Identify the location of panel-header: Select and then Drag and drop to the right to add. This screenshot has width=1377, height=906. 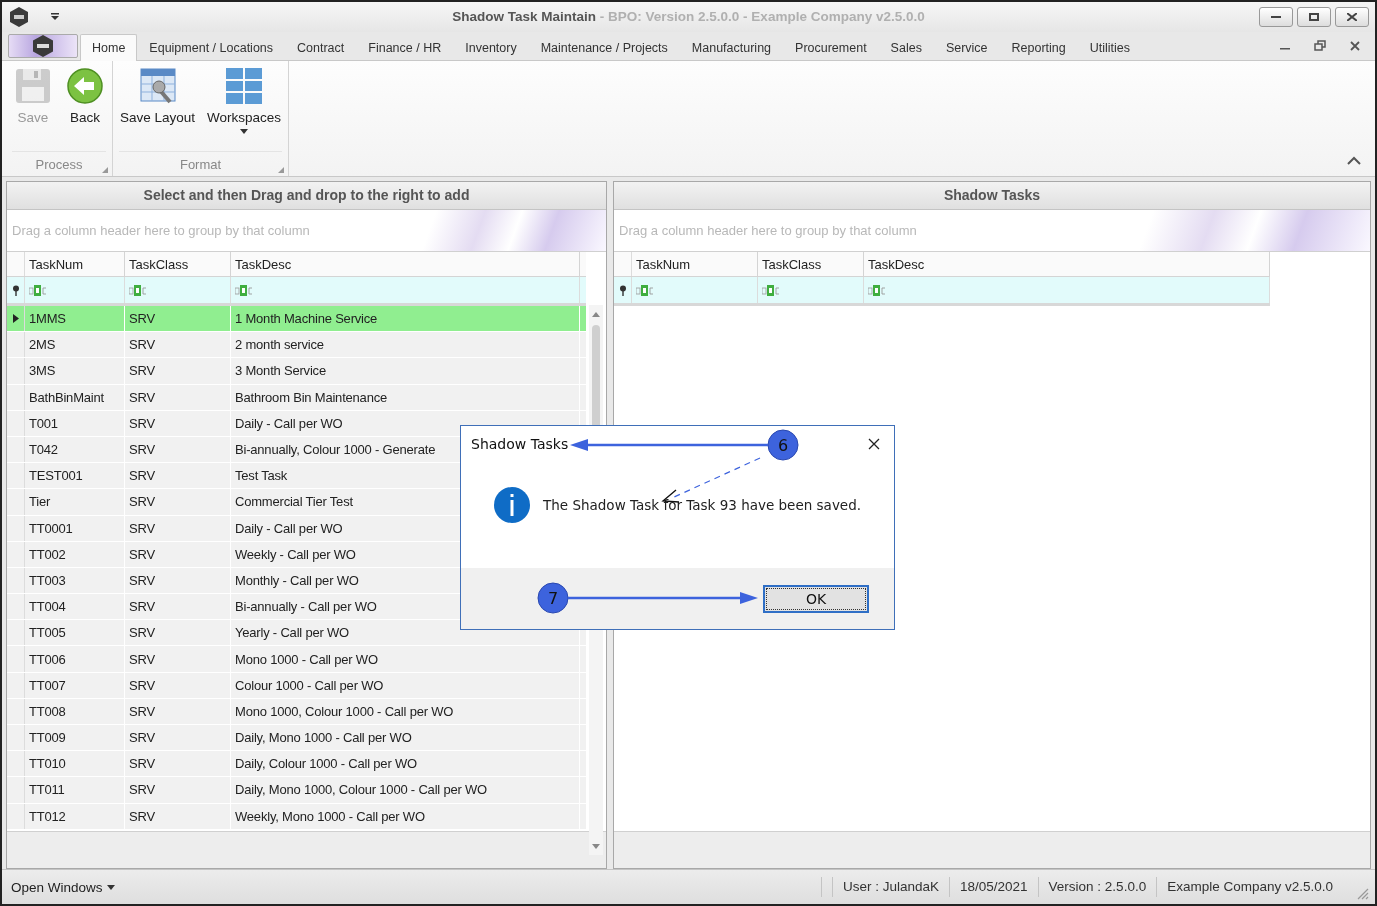
(306, 196).